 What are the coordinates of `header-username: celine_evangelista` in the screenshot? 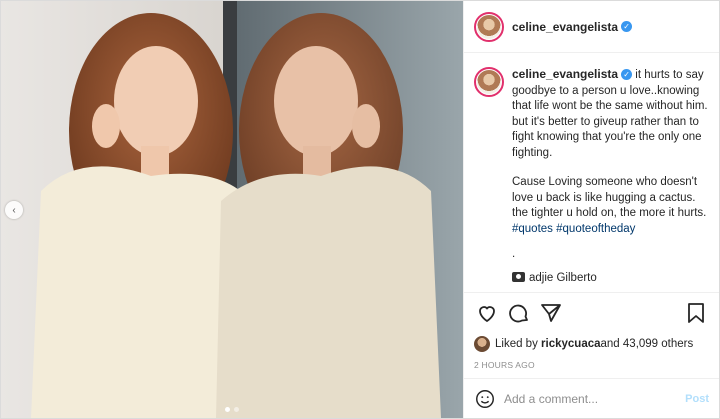 It's located at (565, 27).